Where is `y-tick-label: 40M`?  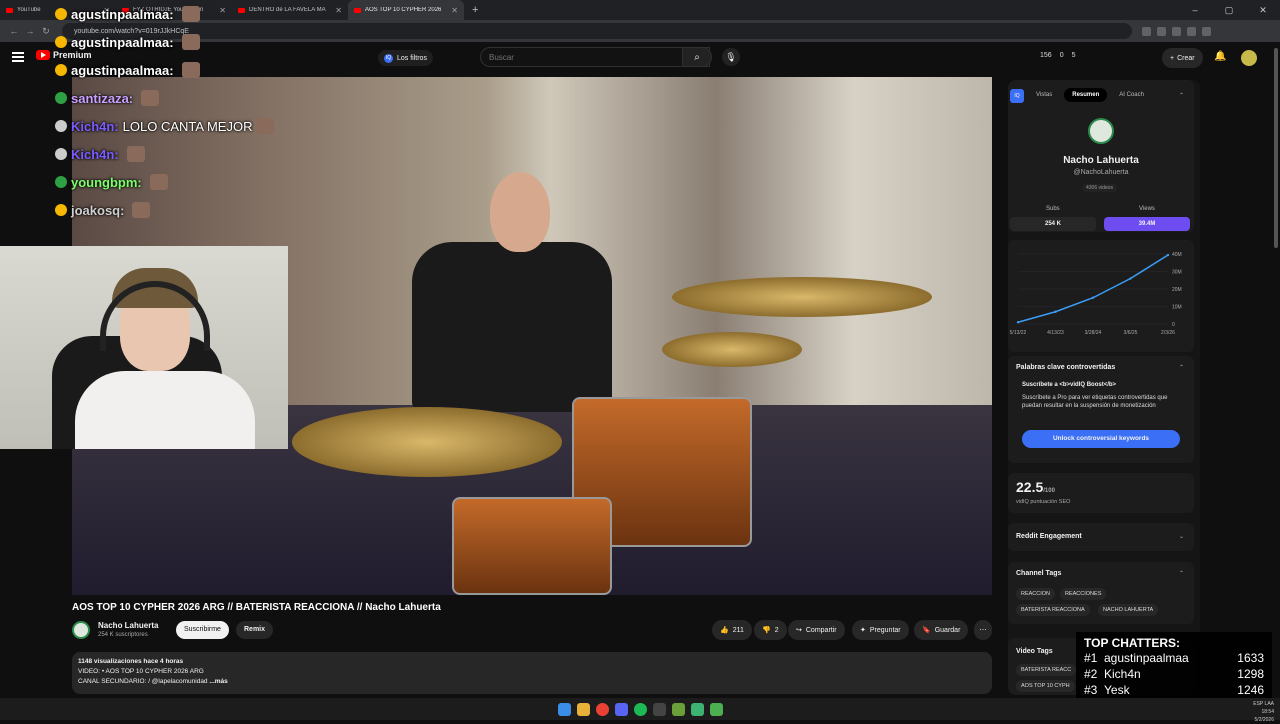
y-tick-label: 40M is located at coordinates (1177, 255).